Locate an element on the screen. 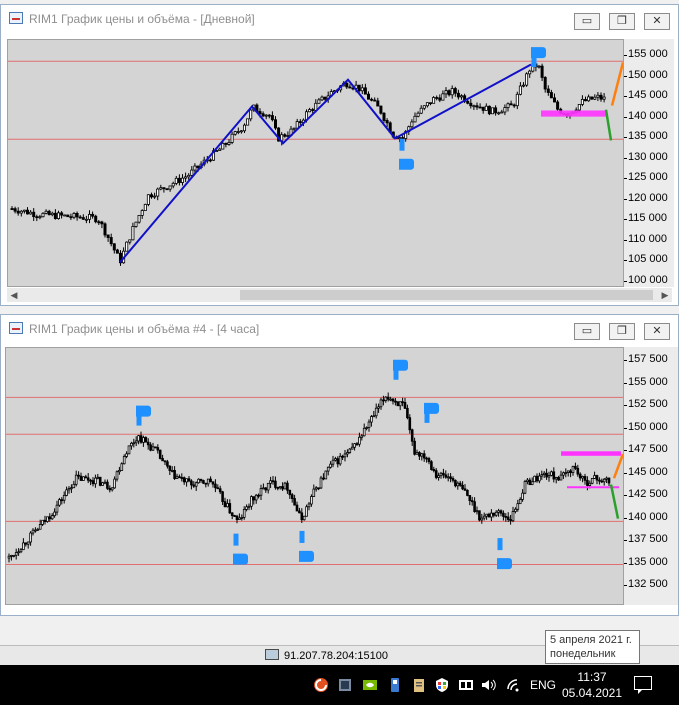  clipboard-app-icon is located at coordinates (419, 685).